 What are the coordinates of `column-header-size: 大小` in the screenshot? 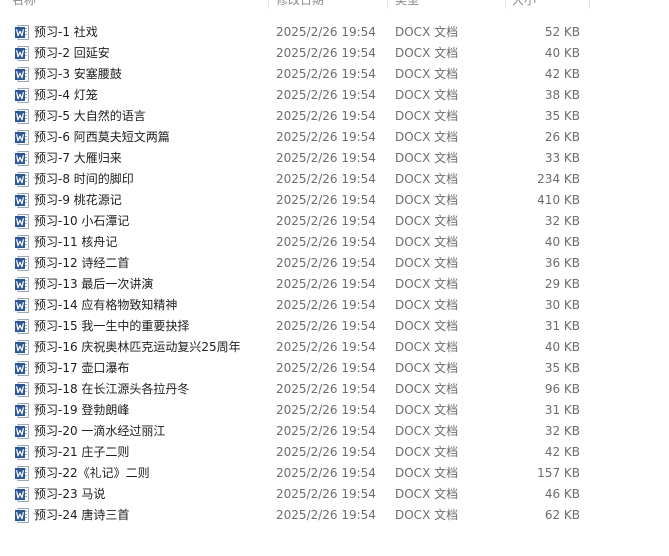 It's located at (524, 4).